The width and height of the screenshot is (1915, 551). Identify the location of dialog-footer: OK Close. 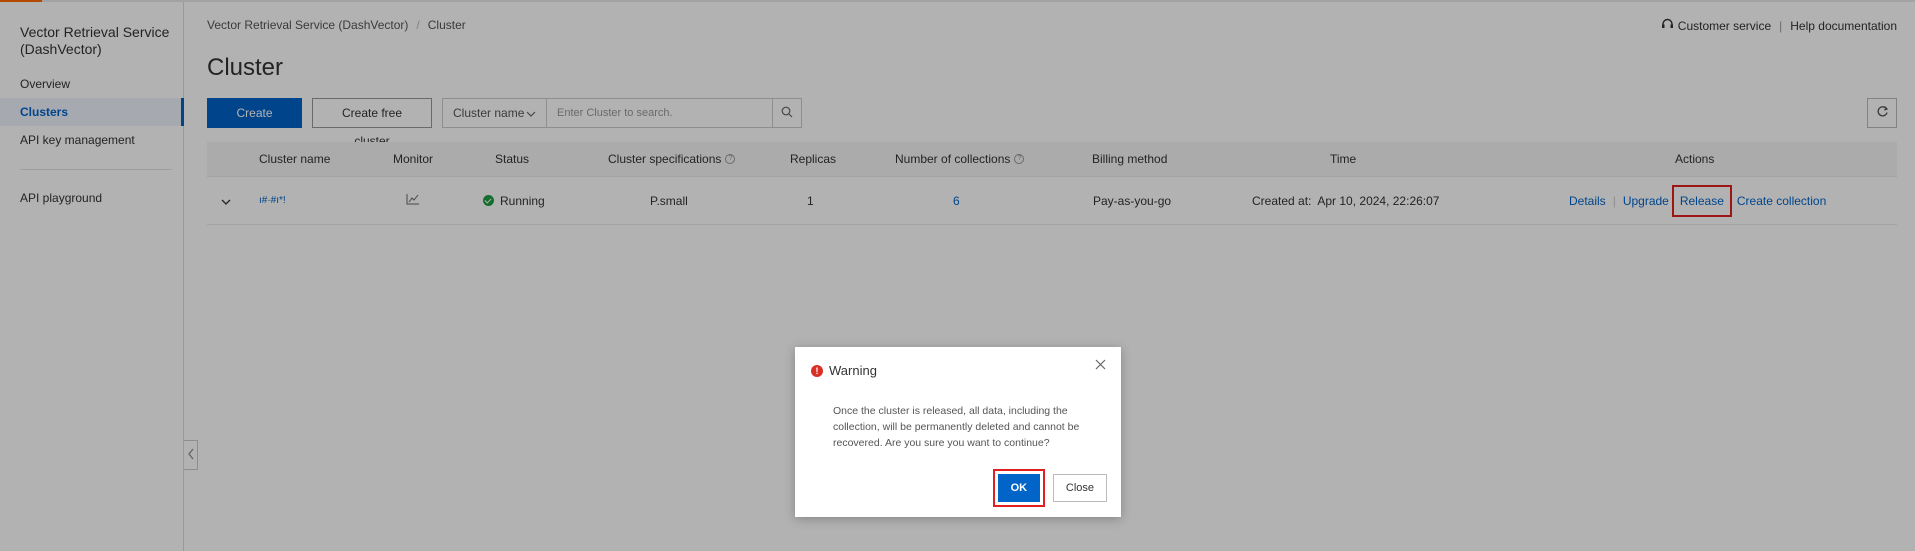
(1049, 488).